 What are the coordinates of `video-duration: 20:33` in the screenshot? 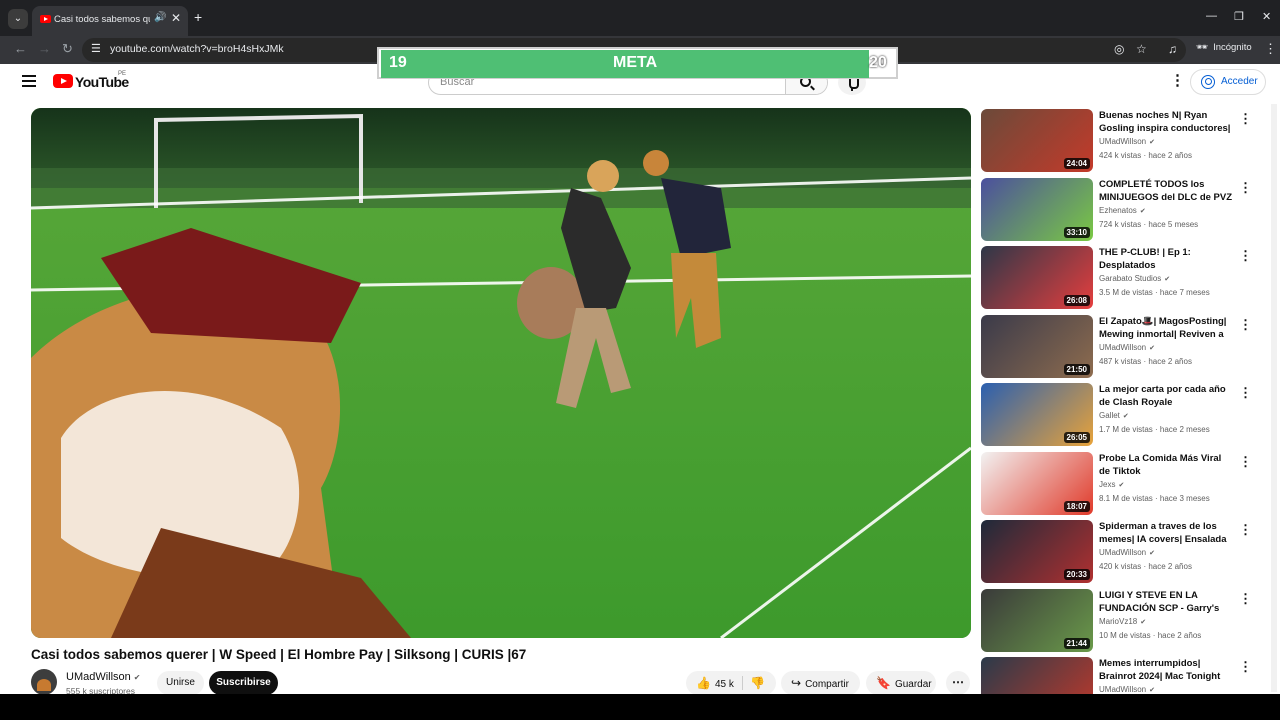 It's located at (1076, 574).